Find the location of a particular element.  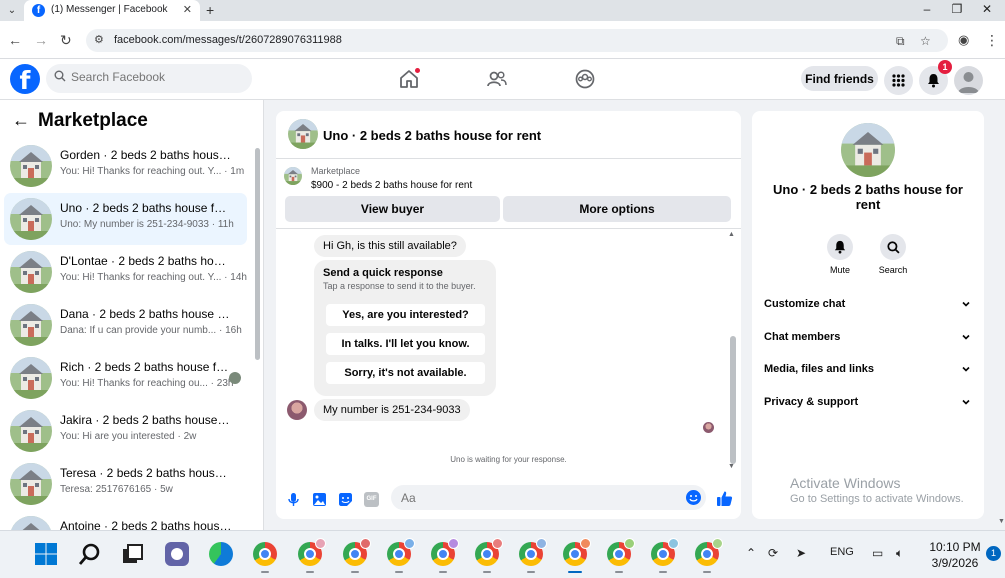

mute-button: Mute is located at coordinates (840, 254).